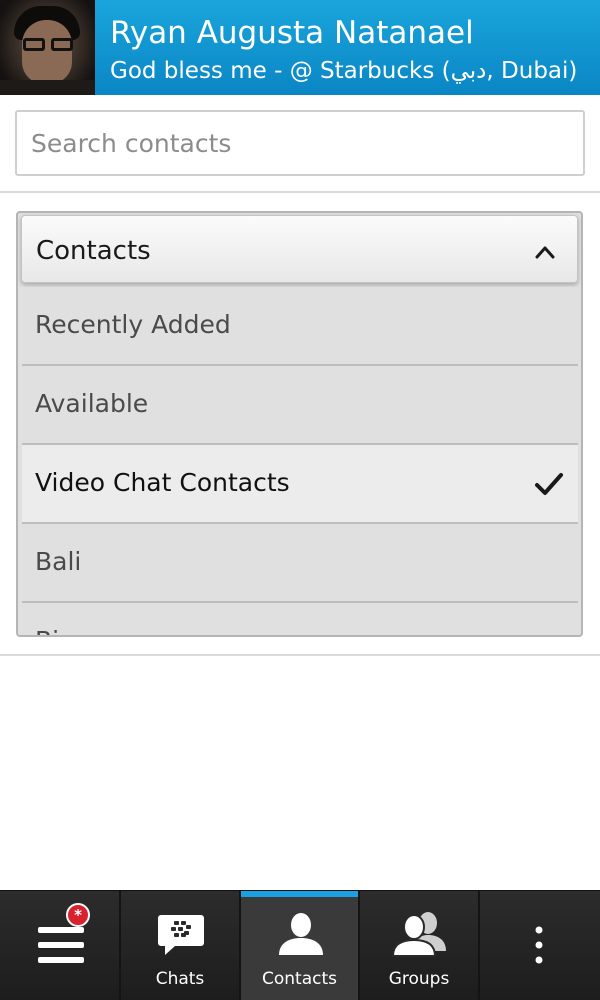  I want to click on tab-chats: Chats, so click(181, 945).